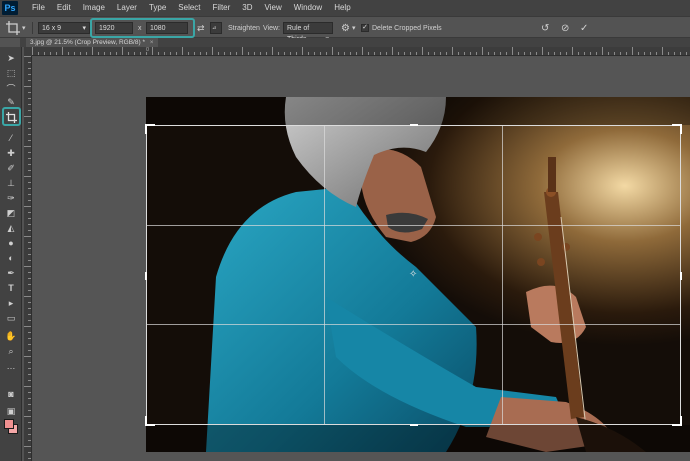  Describe the element at coordinates (28, 51) in the screenshot. I see `ruler-corner` at that location.